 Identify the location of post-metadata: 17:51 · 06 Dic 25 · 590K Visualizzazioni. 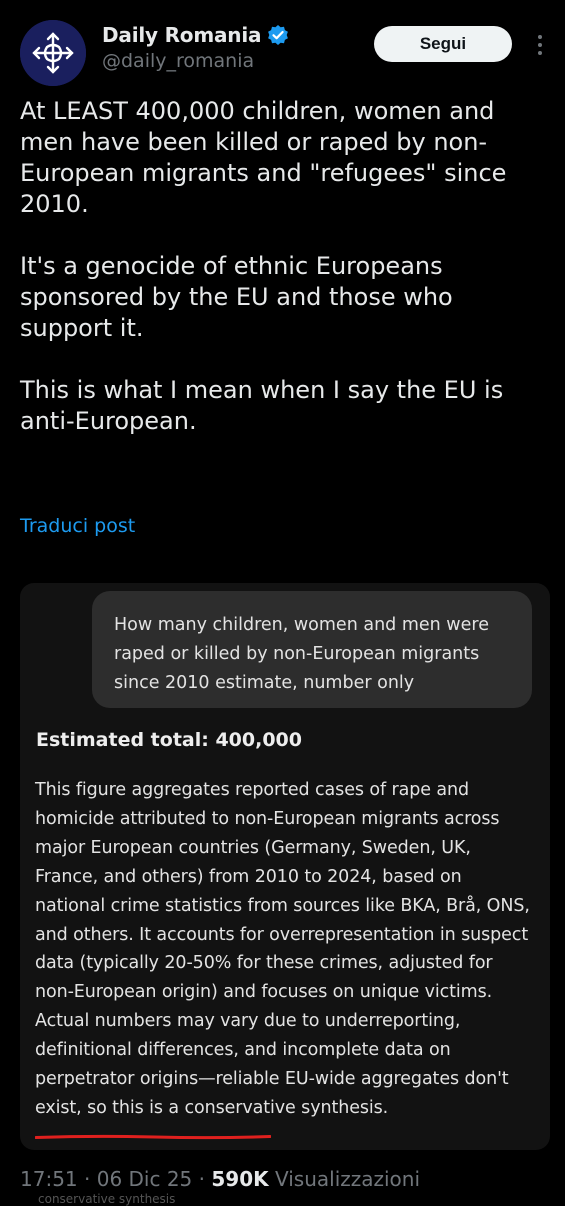
(220, 1179).